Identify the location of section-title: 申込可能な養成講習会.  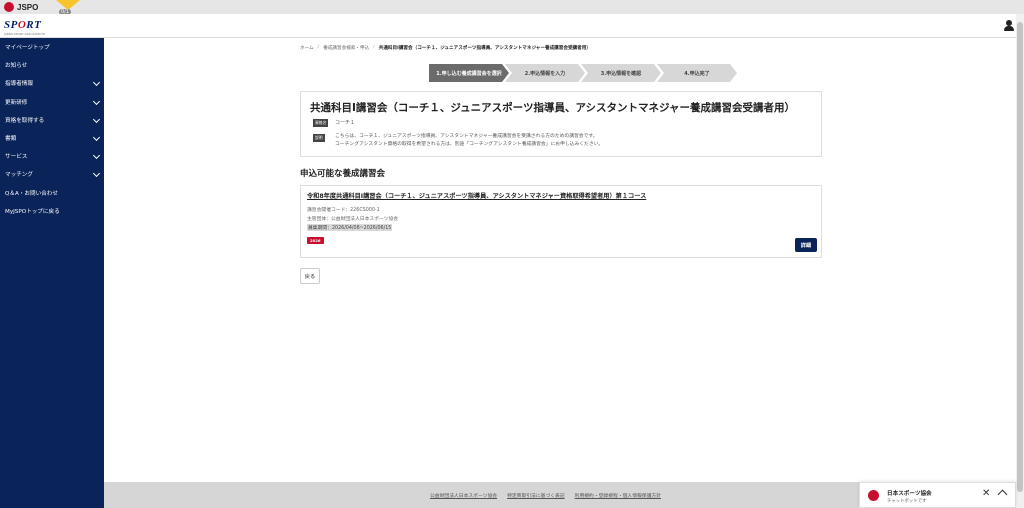
(343, 174).